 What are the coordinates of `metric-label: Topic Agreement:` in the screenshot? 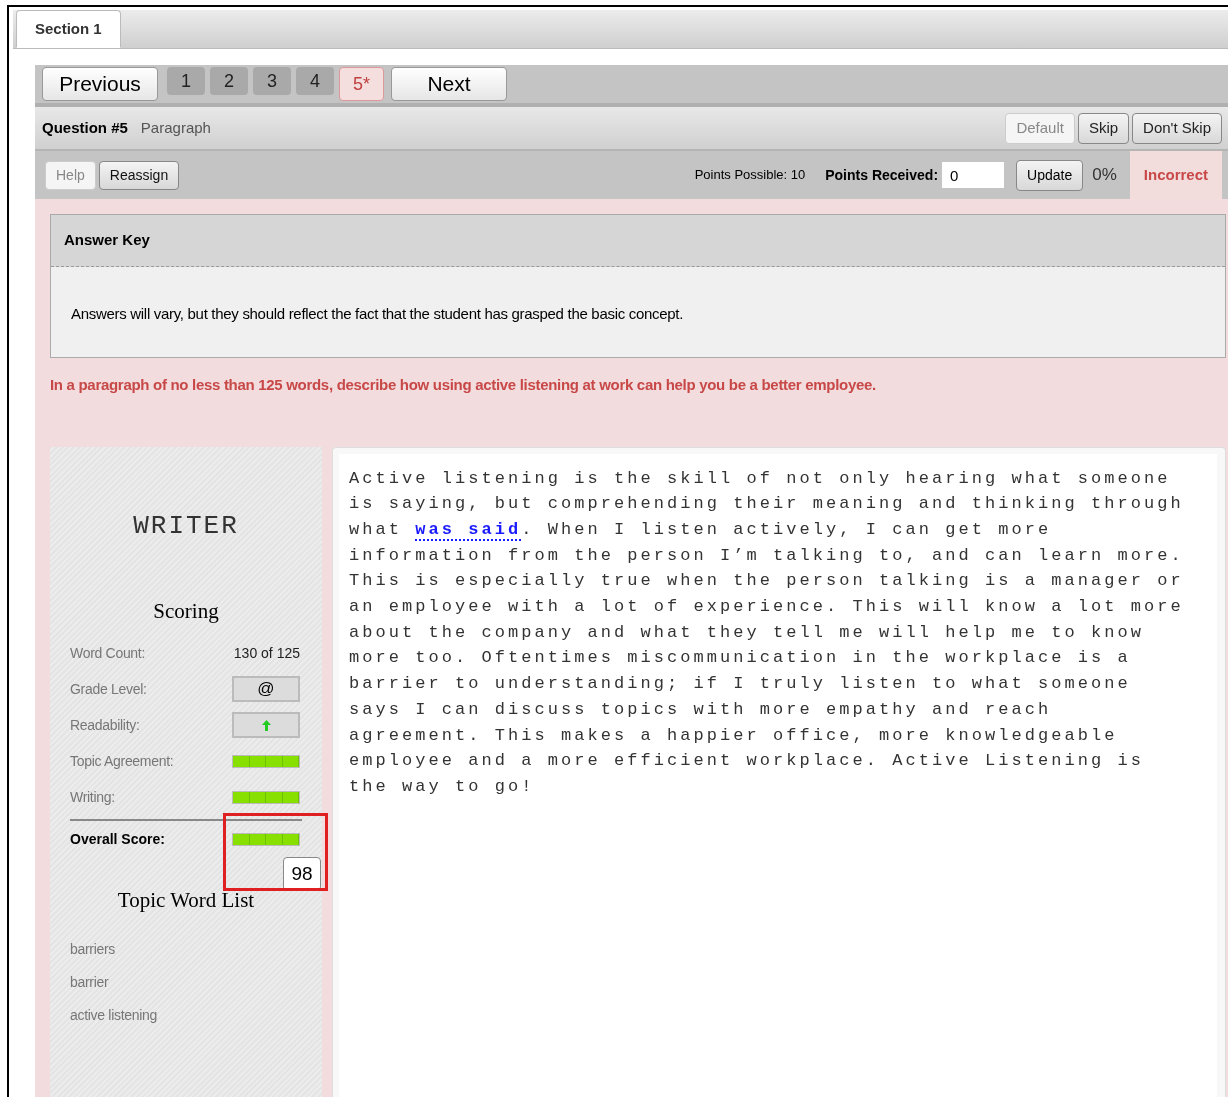 It's located at (122, 761).